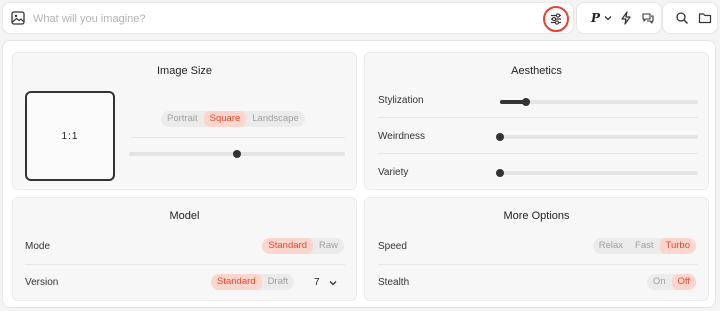 The height and width of the screenshot is (311, 720). Describe the element at coordinates (611, 246) in the screenshot. I see `speed-relax: Relax` at that location.